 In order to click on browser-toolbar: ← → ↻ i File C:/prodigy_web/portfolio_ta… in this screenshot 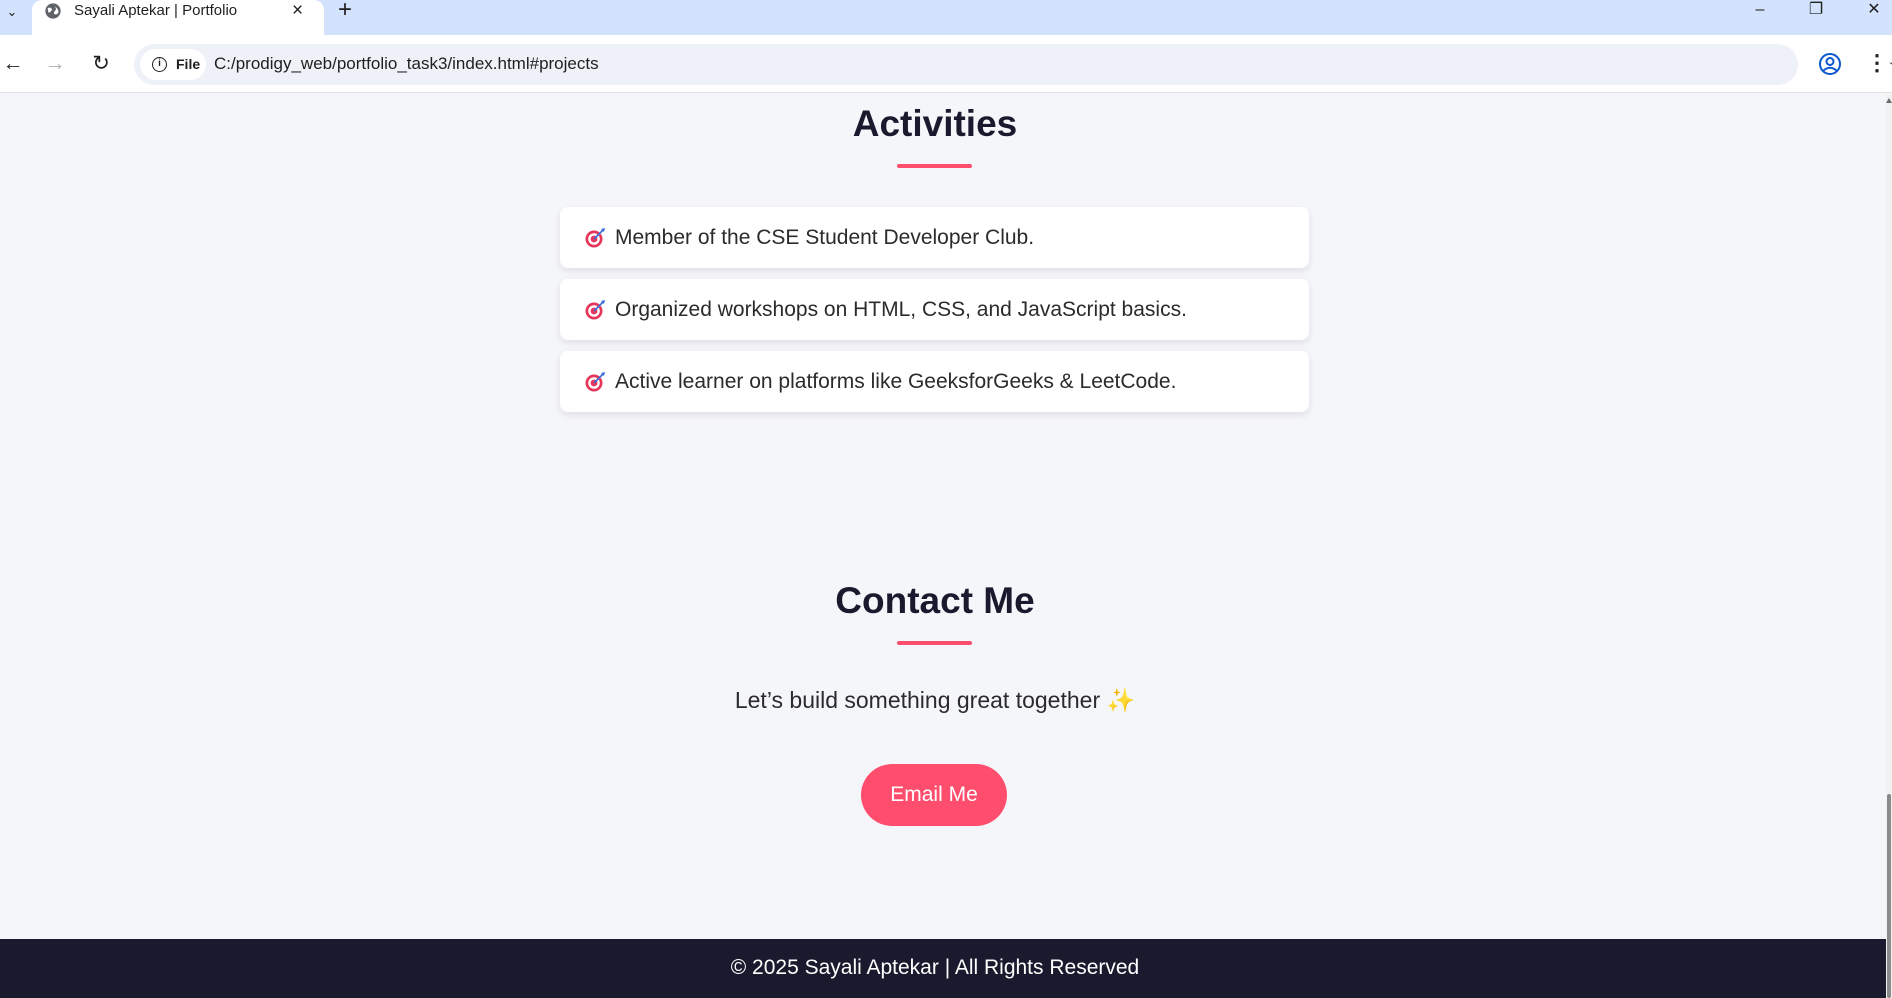, I will do `click(946, 64)`.